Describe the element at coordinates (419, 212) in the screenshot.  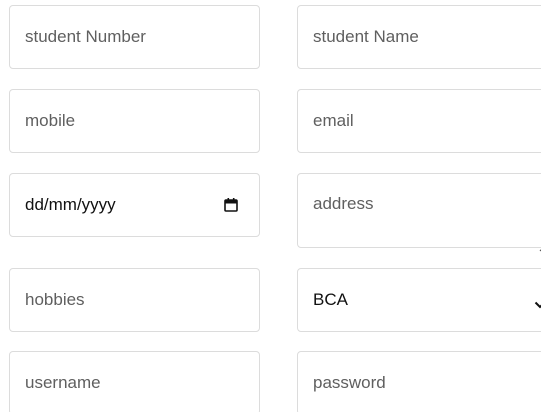
I see `address-textarea: address` at that location.